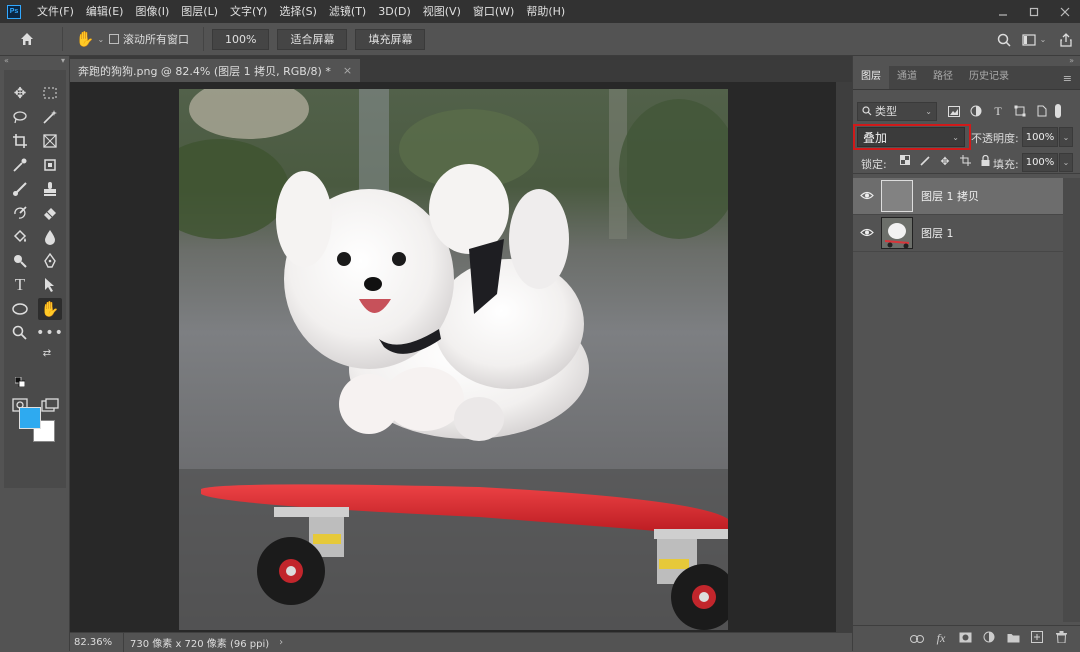 The image size is (1080, 652). I want to click on lock-label: 锁定:, so click(874, 164).